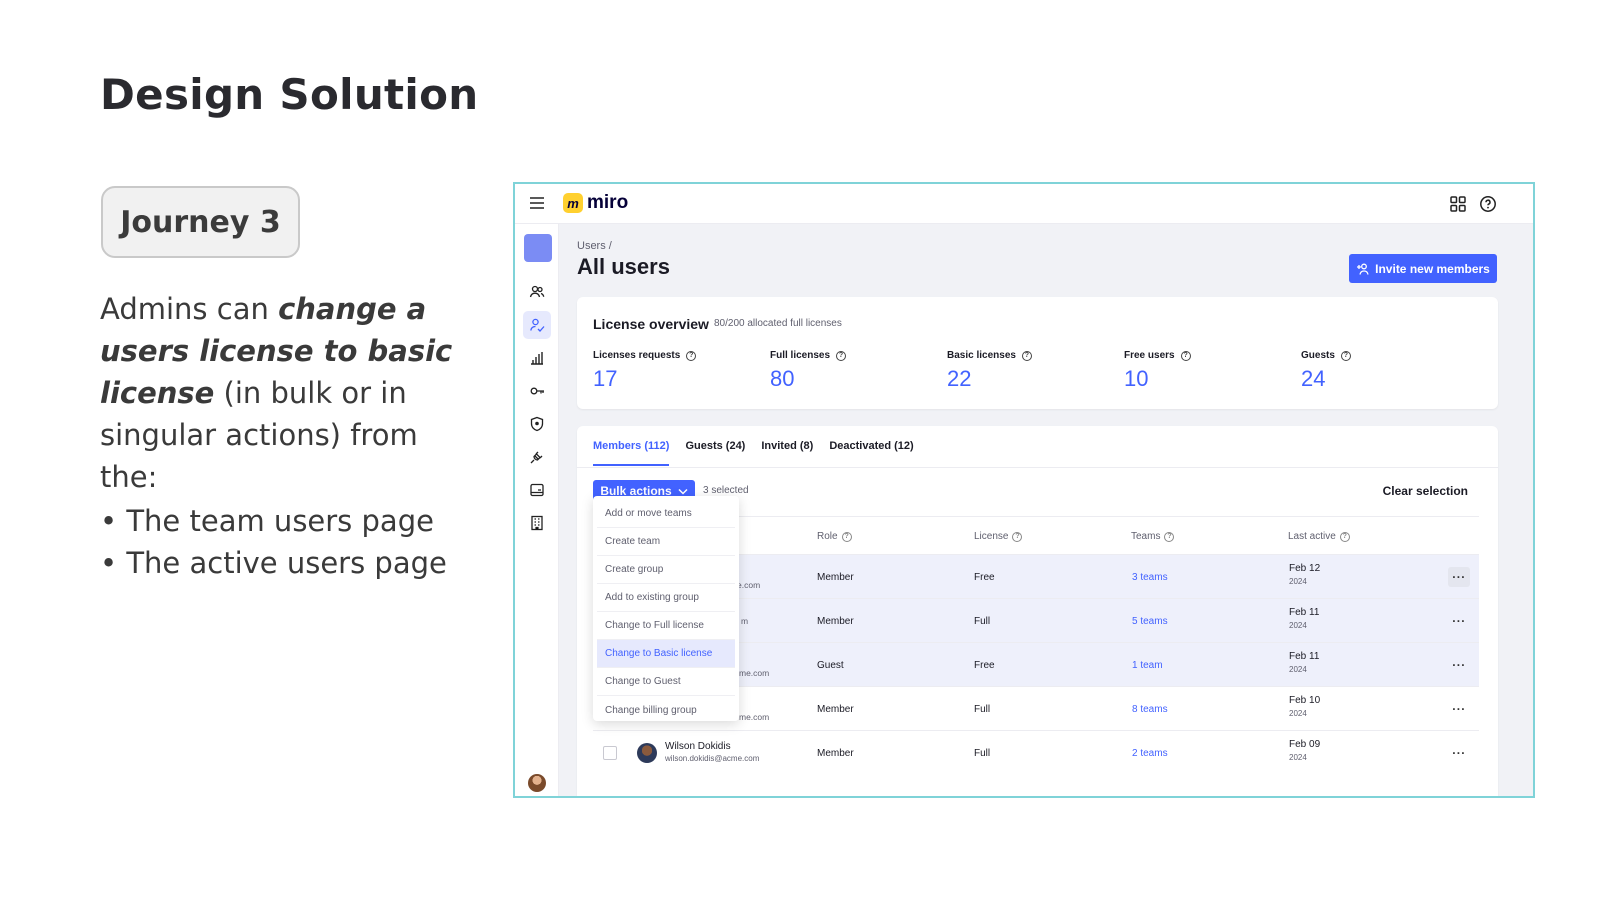  What do you see at coordinates (698, 746) in the screenshot?
I see `user-name: Wilson Dokidis` at bounding box center [698, 746].